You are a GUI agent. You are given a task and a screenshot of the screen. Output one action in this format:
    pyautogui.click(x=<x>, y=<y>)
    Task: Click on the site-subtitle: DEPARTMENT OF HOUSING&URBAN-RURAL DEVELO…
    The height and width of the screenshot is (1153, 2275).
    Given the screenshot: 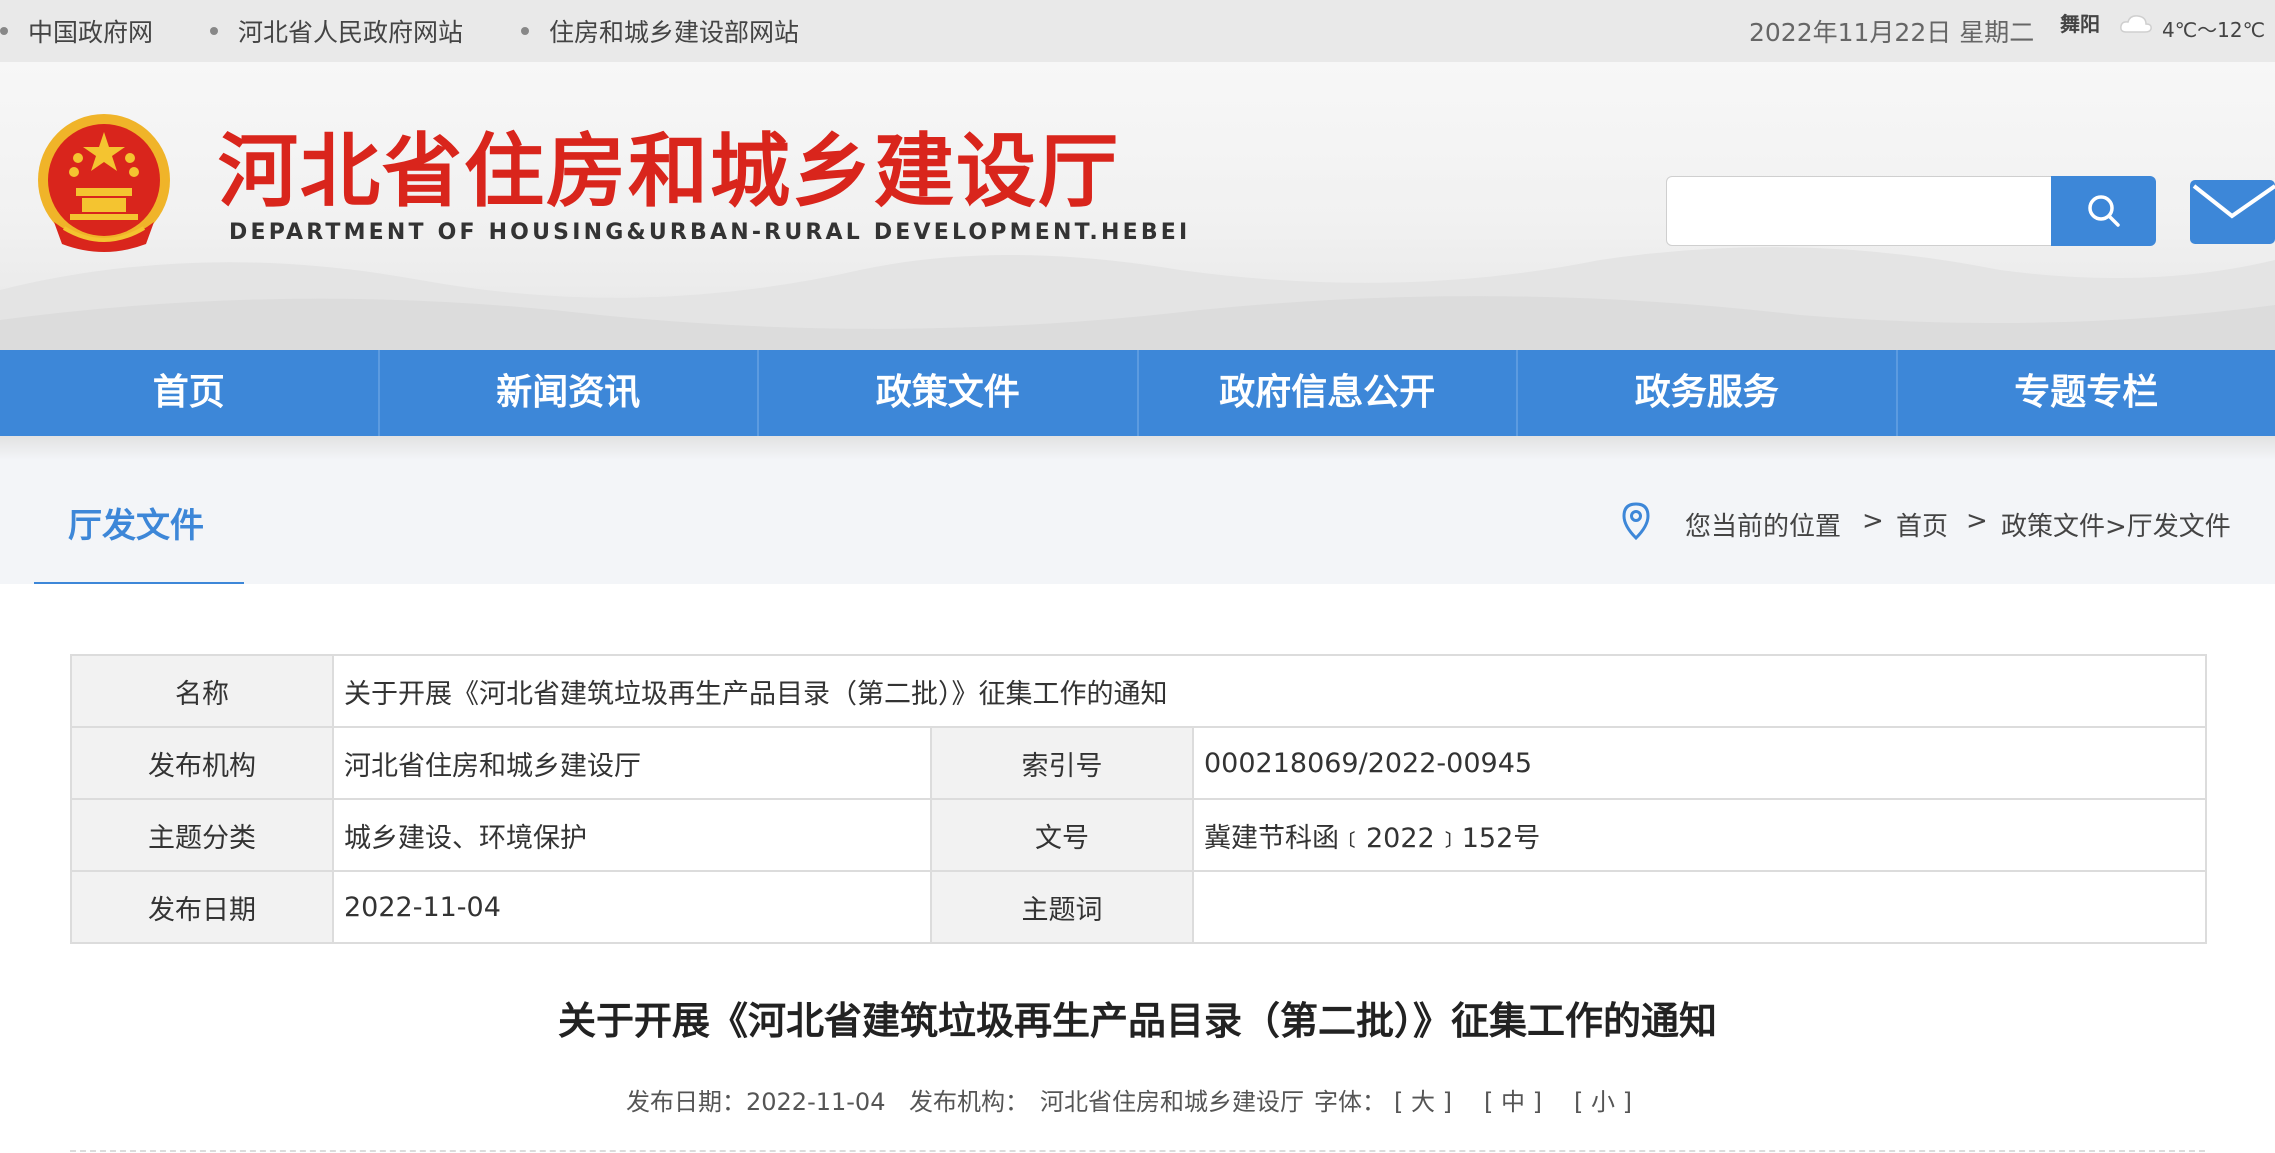 What is the action you would take?
    pyautogui.click(x=710, y=232)
    